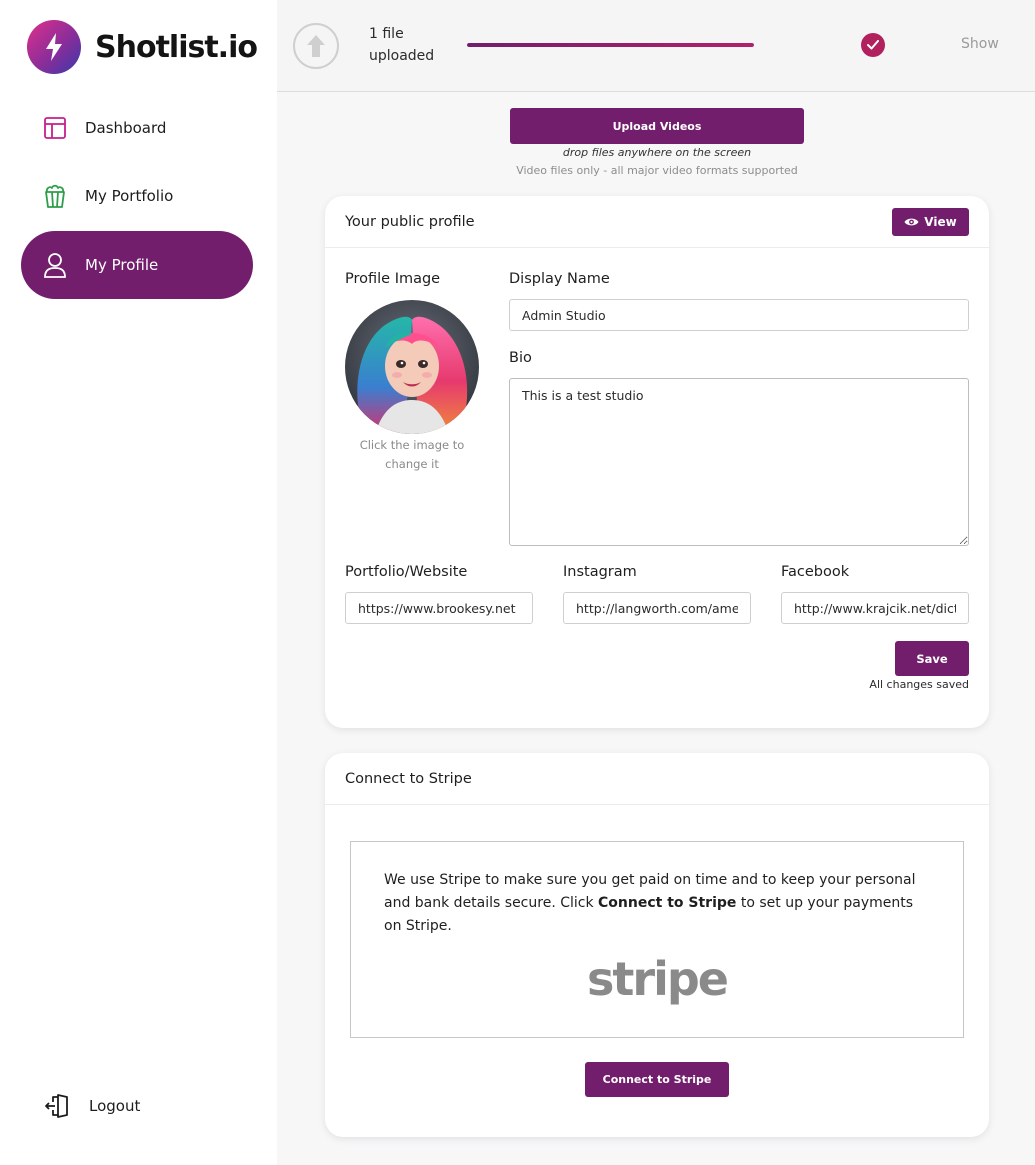 The image size is (1035, 1165). I want to click on sidebar-item-dashboard: Dashboard, so click(137, 128).